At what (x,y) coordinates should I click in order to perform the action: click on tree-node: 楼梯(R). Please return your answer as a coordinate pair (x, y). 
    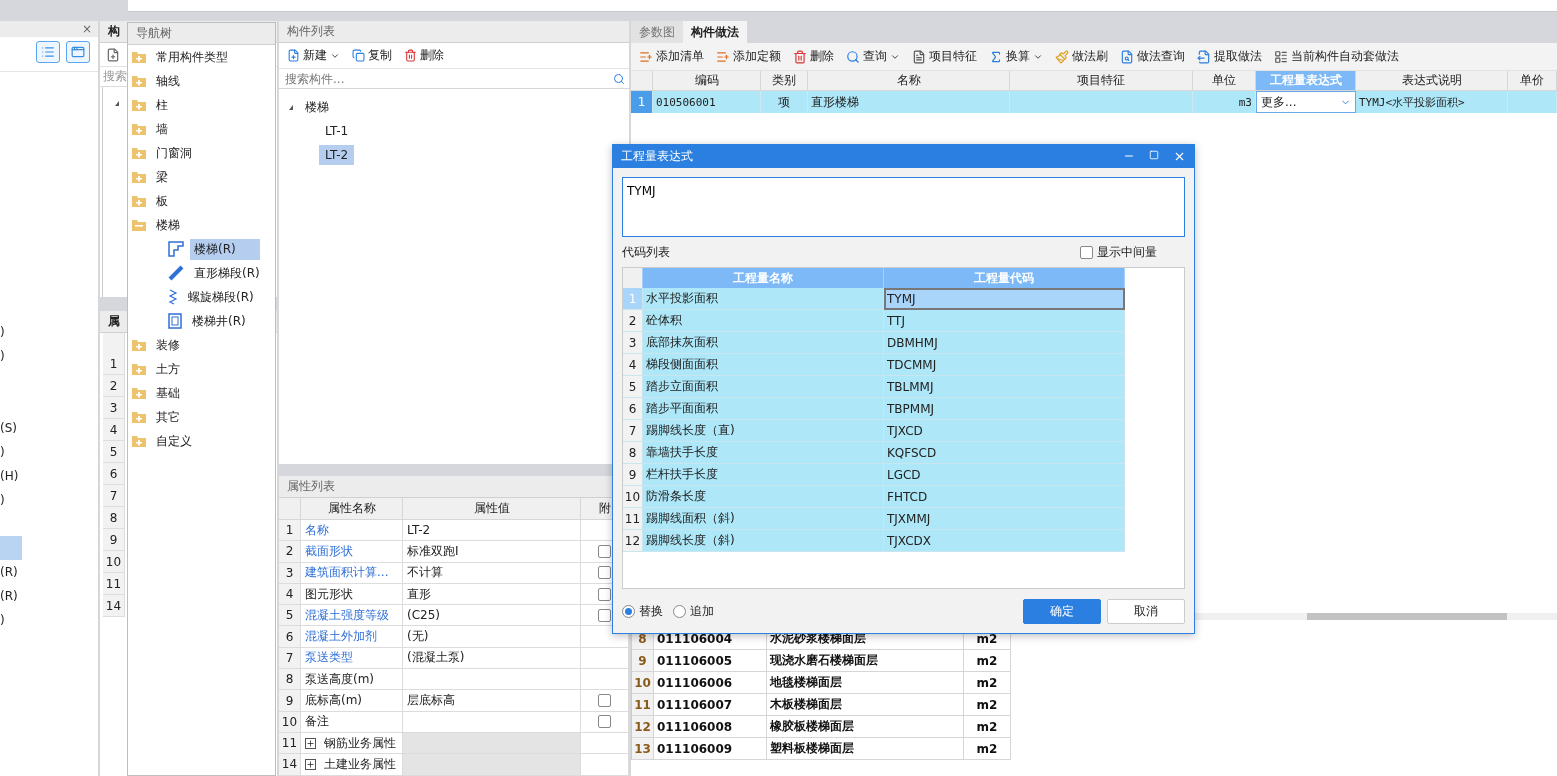
    Looking at the image, I should click on (225, 249).